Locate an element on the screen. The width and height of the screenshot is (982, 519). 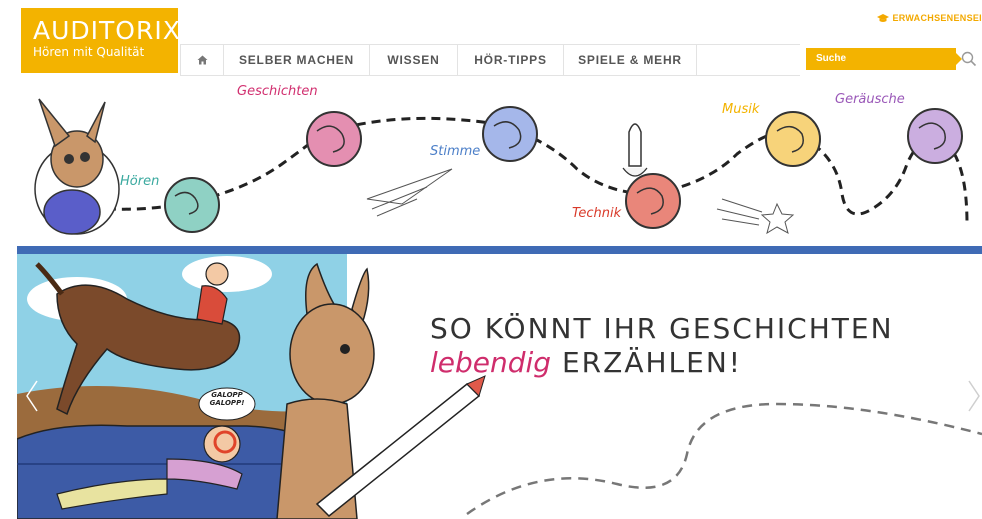
adult-link-label: ERWACHSENENSEI is located at coordinates (937, 18).